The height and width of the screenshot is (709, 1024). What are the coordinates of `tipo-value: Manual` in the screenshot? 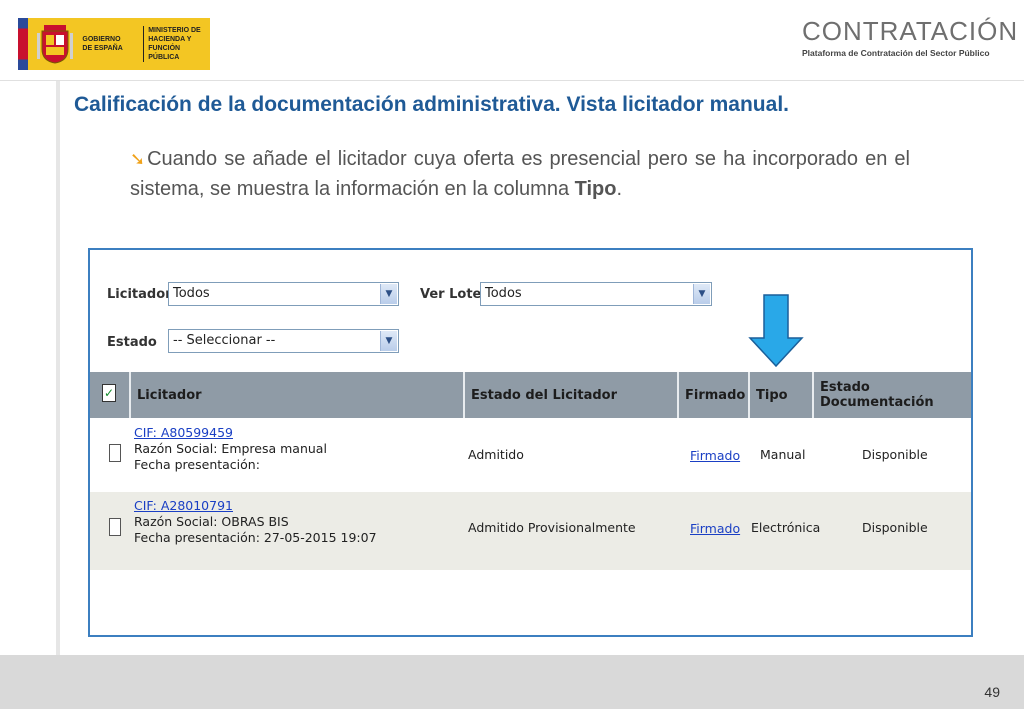 It's located at (782, 455).